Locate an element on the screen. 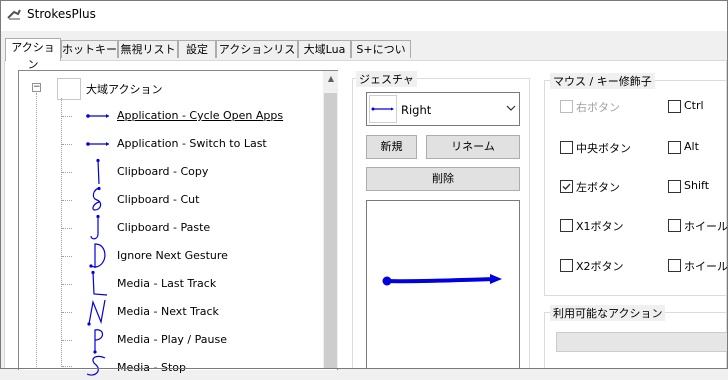 The image size is (728, 380). x1-button-label: X1ボタン is located at coordinates (600, 226).